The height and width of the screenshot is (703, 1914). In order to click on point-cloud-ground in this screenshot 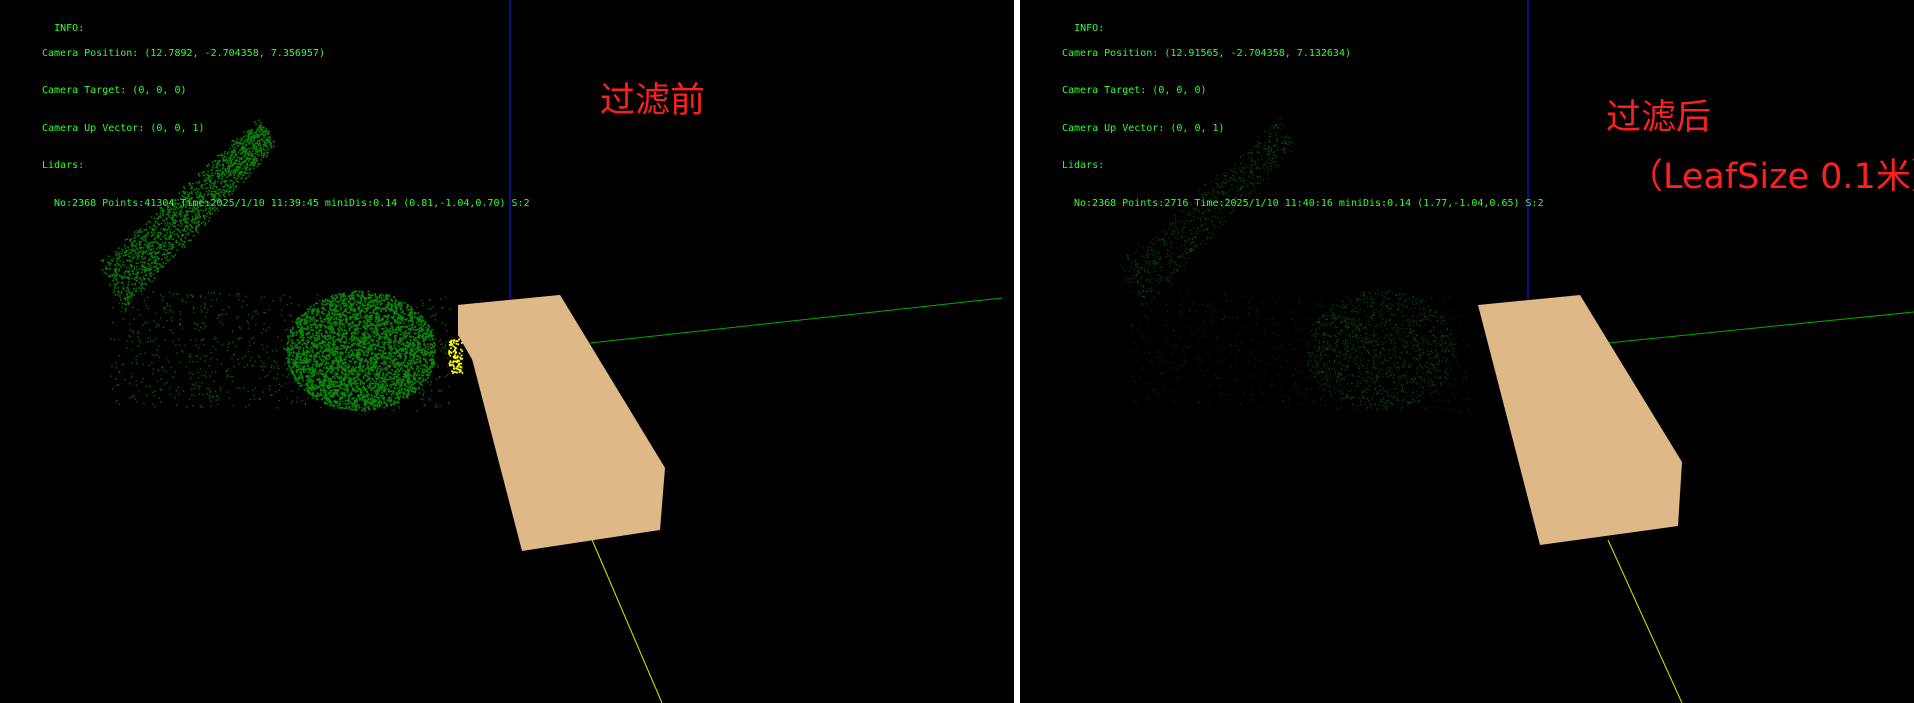, I will do `click(1300, 352)`.